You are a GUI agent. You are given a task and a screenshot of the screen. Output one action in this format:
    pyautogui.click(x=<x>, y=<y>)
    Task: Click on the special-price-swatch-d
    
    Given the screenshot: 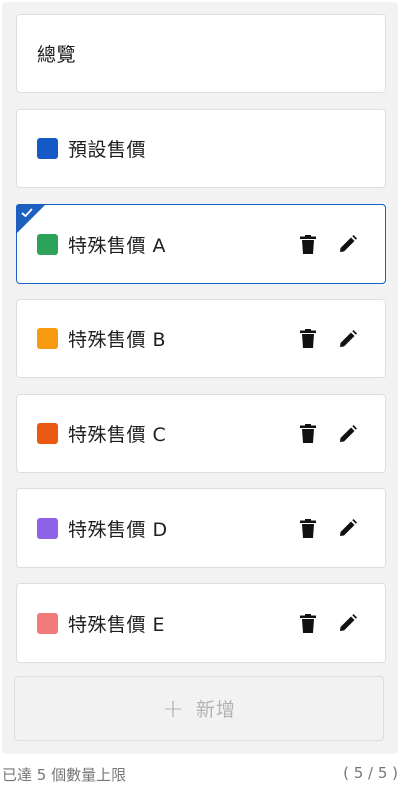 What is the action you would take?
    pyautogui.click(x=47, y=528)
    